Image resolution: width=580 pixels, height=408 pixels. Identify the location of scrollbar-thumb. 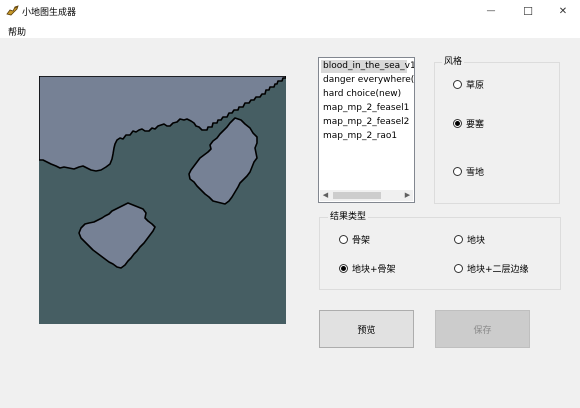
(357, 195).